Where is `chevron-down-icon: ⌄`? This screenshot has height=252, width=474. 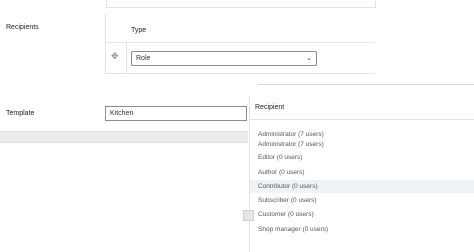 chevron-down-icon: ⌄ is located at coordinates (309, 58).